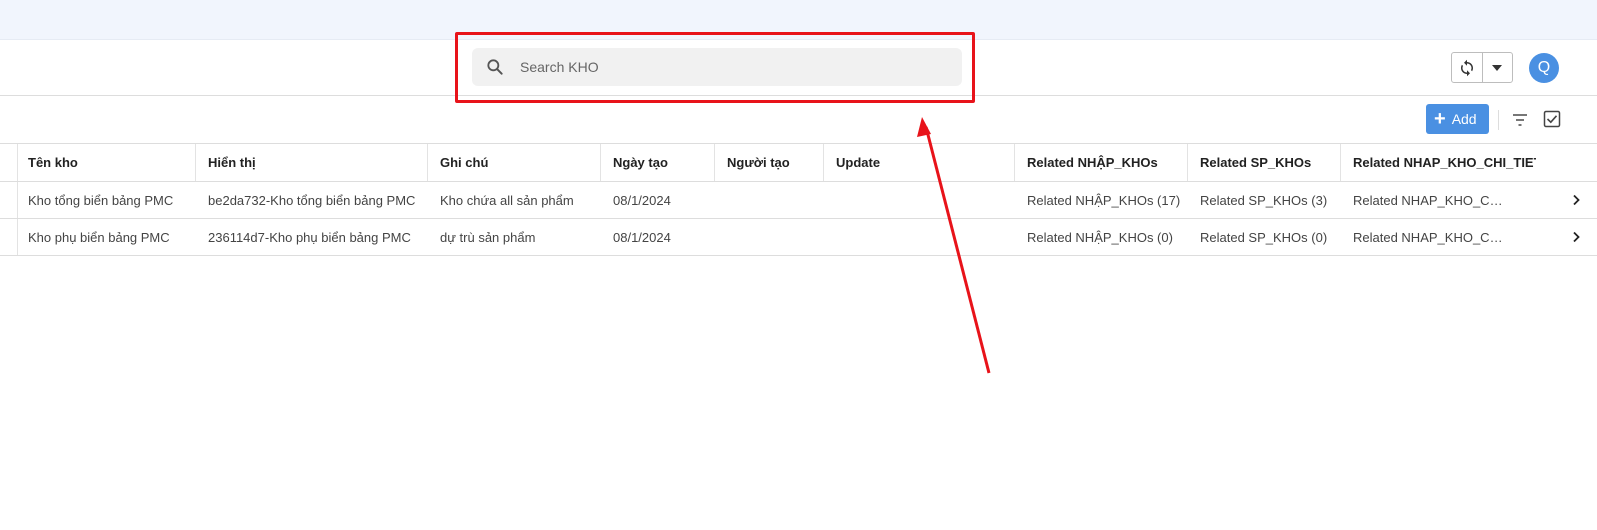  What do you see at coordinates (99, 237) in the screenshot?
I see `table-cell: Kho phụ biển bảng PMC` at bounding box center [99, 237].